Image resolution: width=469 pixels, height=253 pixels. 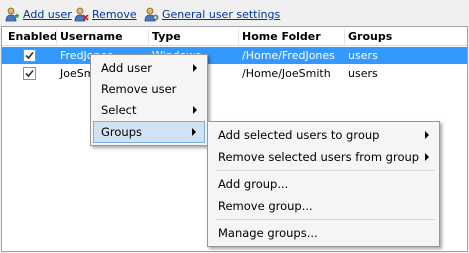 I want to click on menu-item-groups: Groups, so click(x=149, y=132).